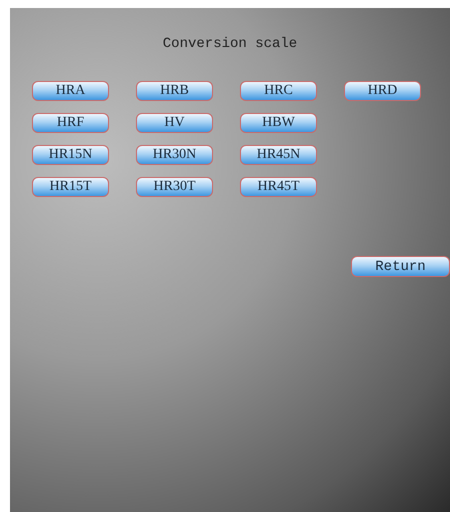 Image resolution: width=450 pixels, height=512 pixels. I want to click on scale-button: HR15T, so click(70, 187).